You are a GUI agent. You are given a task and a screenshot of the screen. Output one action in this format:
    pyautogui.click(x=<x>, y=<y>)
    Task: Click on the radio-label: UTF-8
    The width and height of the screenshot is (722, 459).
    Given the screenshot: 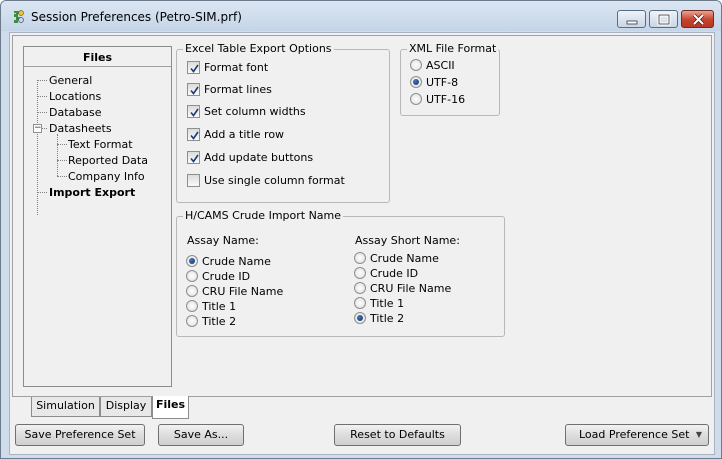 What is the action you would take?
    pyautogui.click(x=442, y=82)
    